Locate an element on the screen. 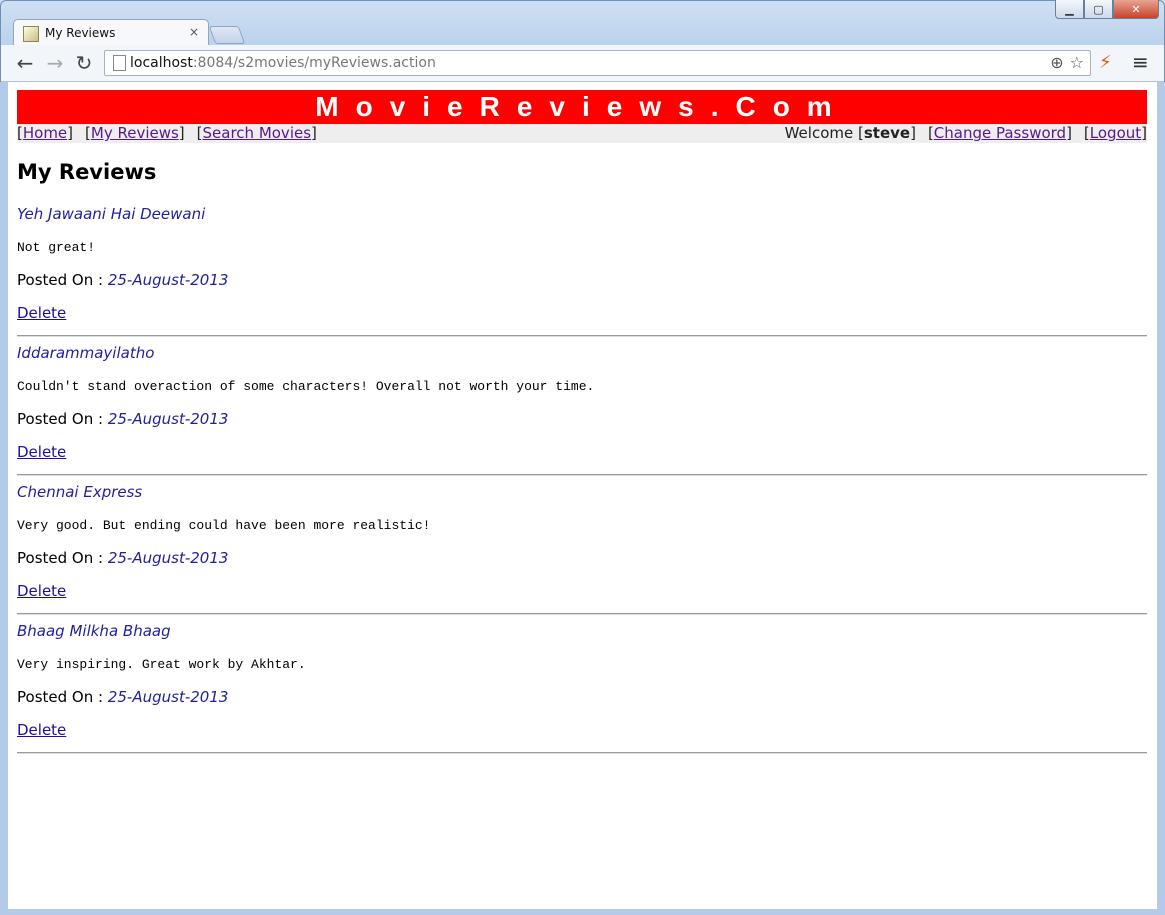 The image size is (1165, 915). page-icon is located at coordinates (119, 63).